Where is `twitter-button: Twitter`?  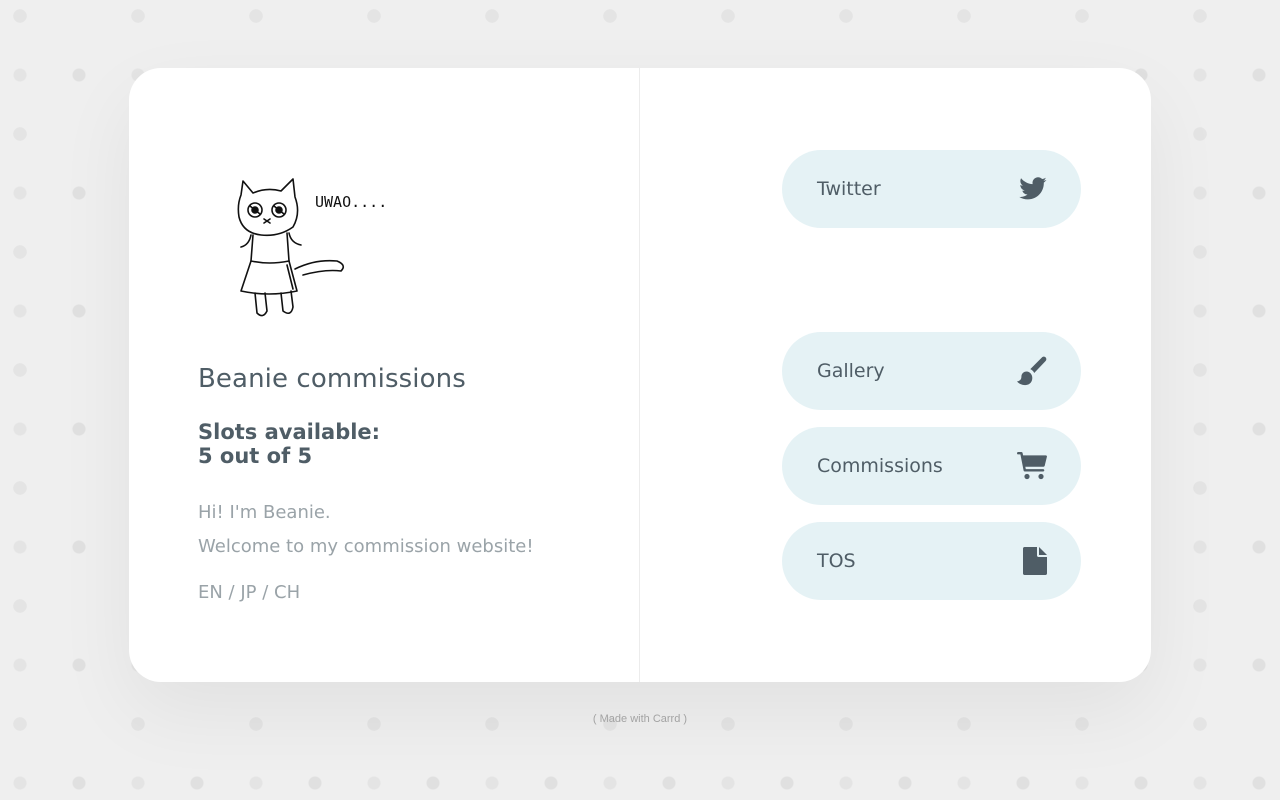
twitter-button: Twitter is located at coordinates (931, 189).